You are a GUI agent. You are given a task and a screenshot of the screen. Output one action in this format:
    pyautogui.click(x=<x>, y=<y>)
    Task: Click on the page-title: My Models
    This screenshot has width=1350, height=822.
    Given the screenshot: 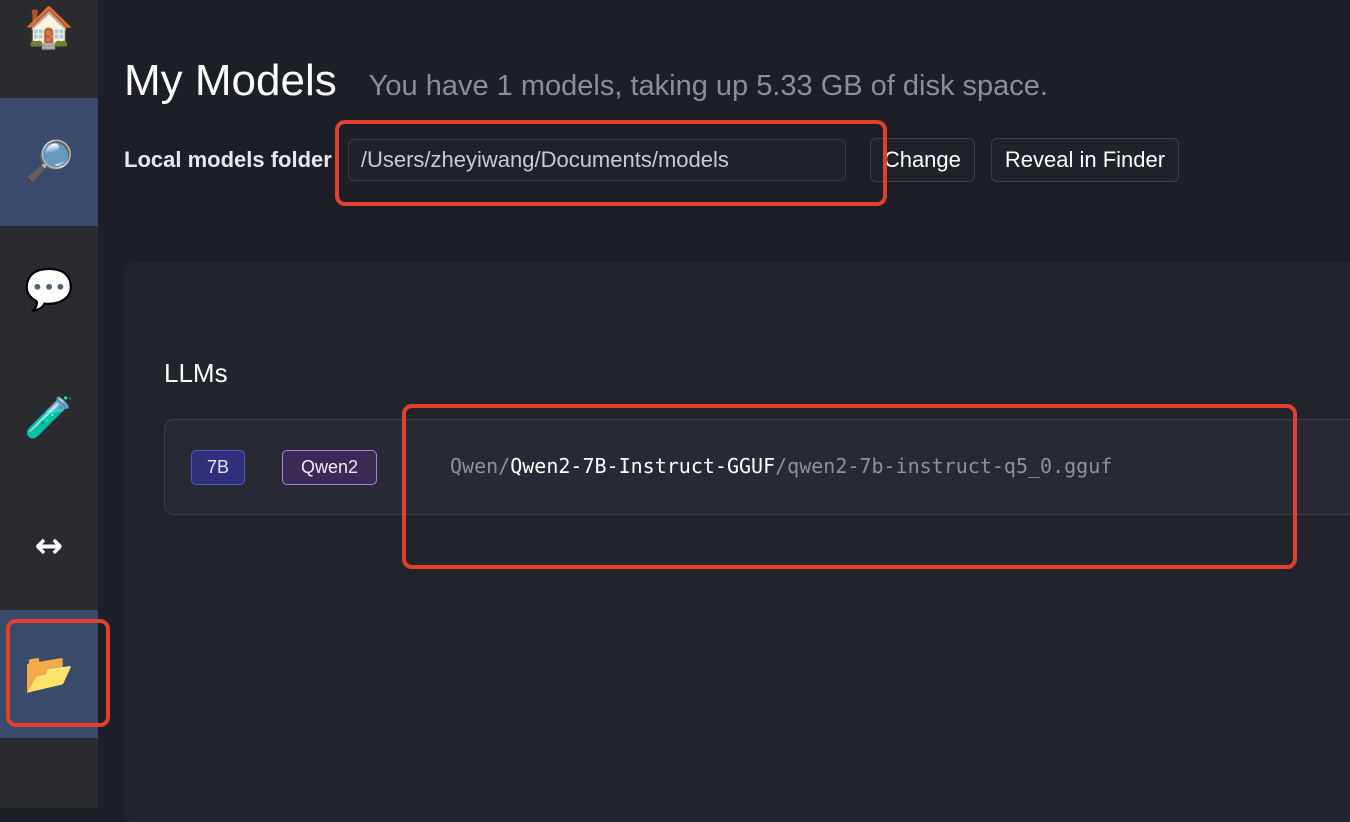 What is the action you would take?
    pyautogui.click(x=230, y=80)
    